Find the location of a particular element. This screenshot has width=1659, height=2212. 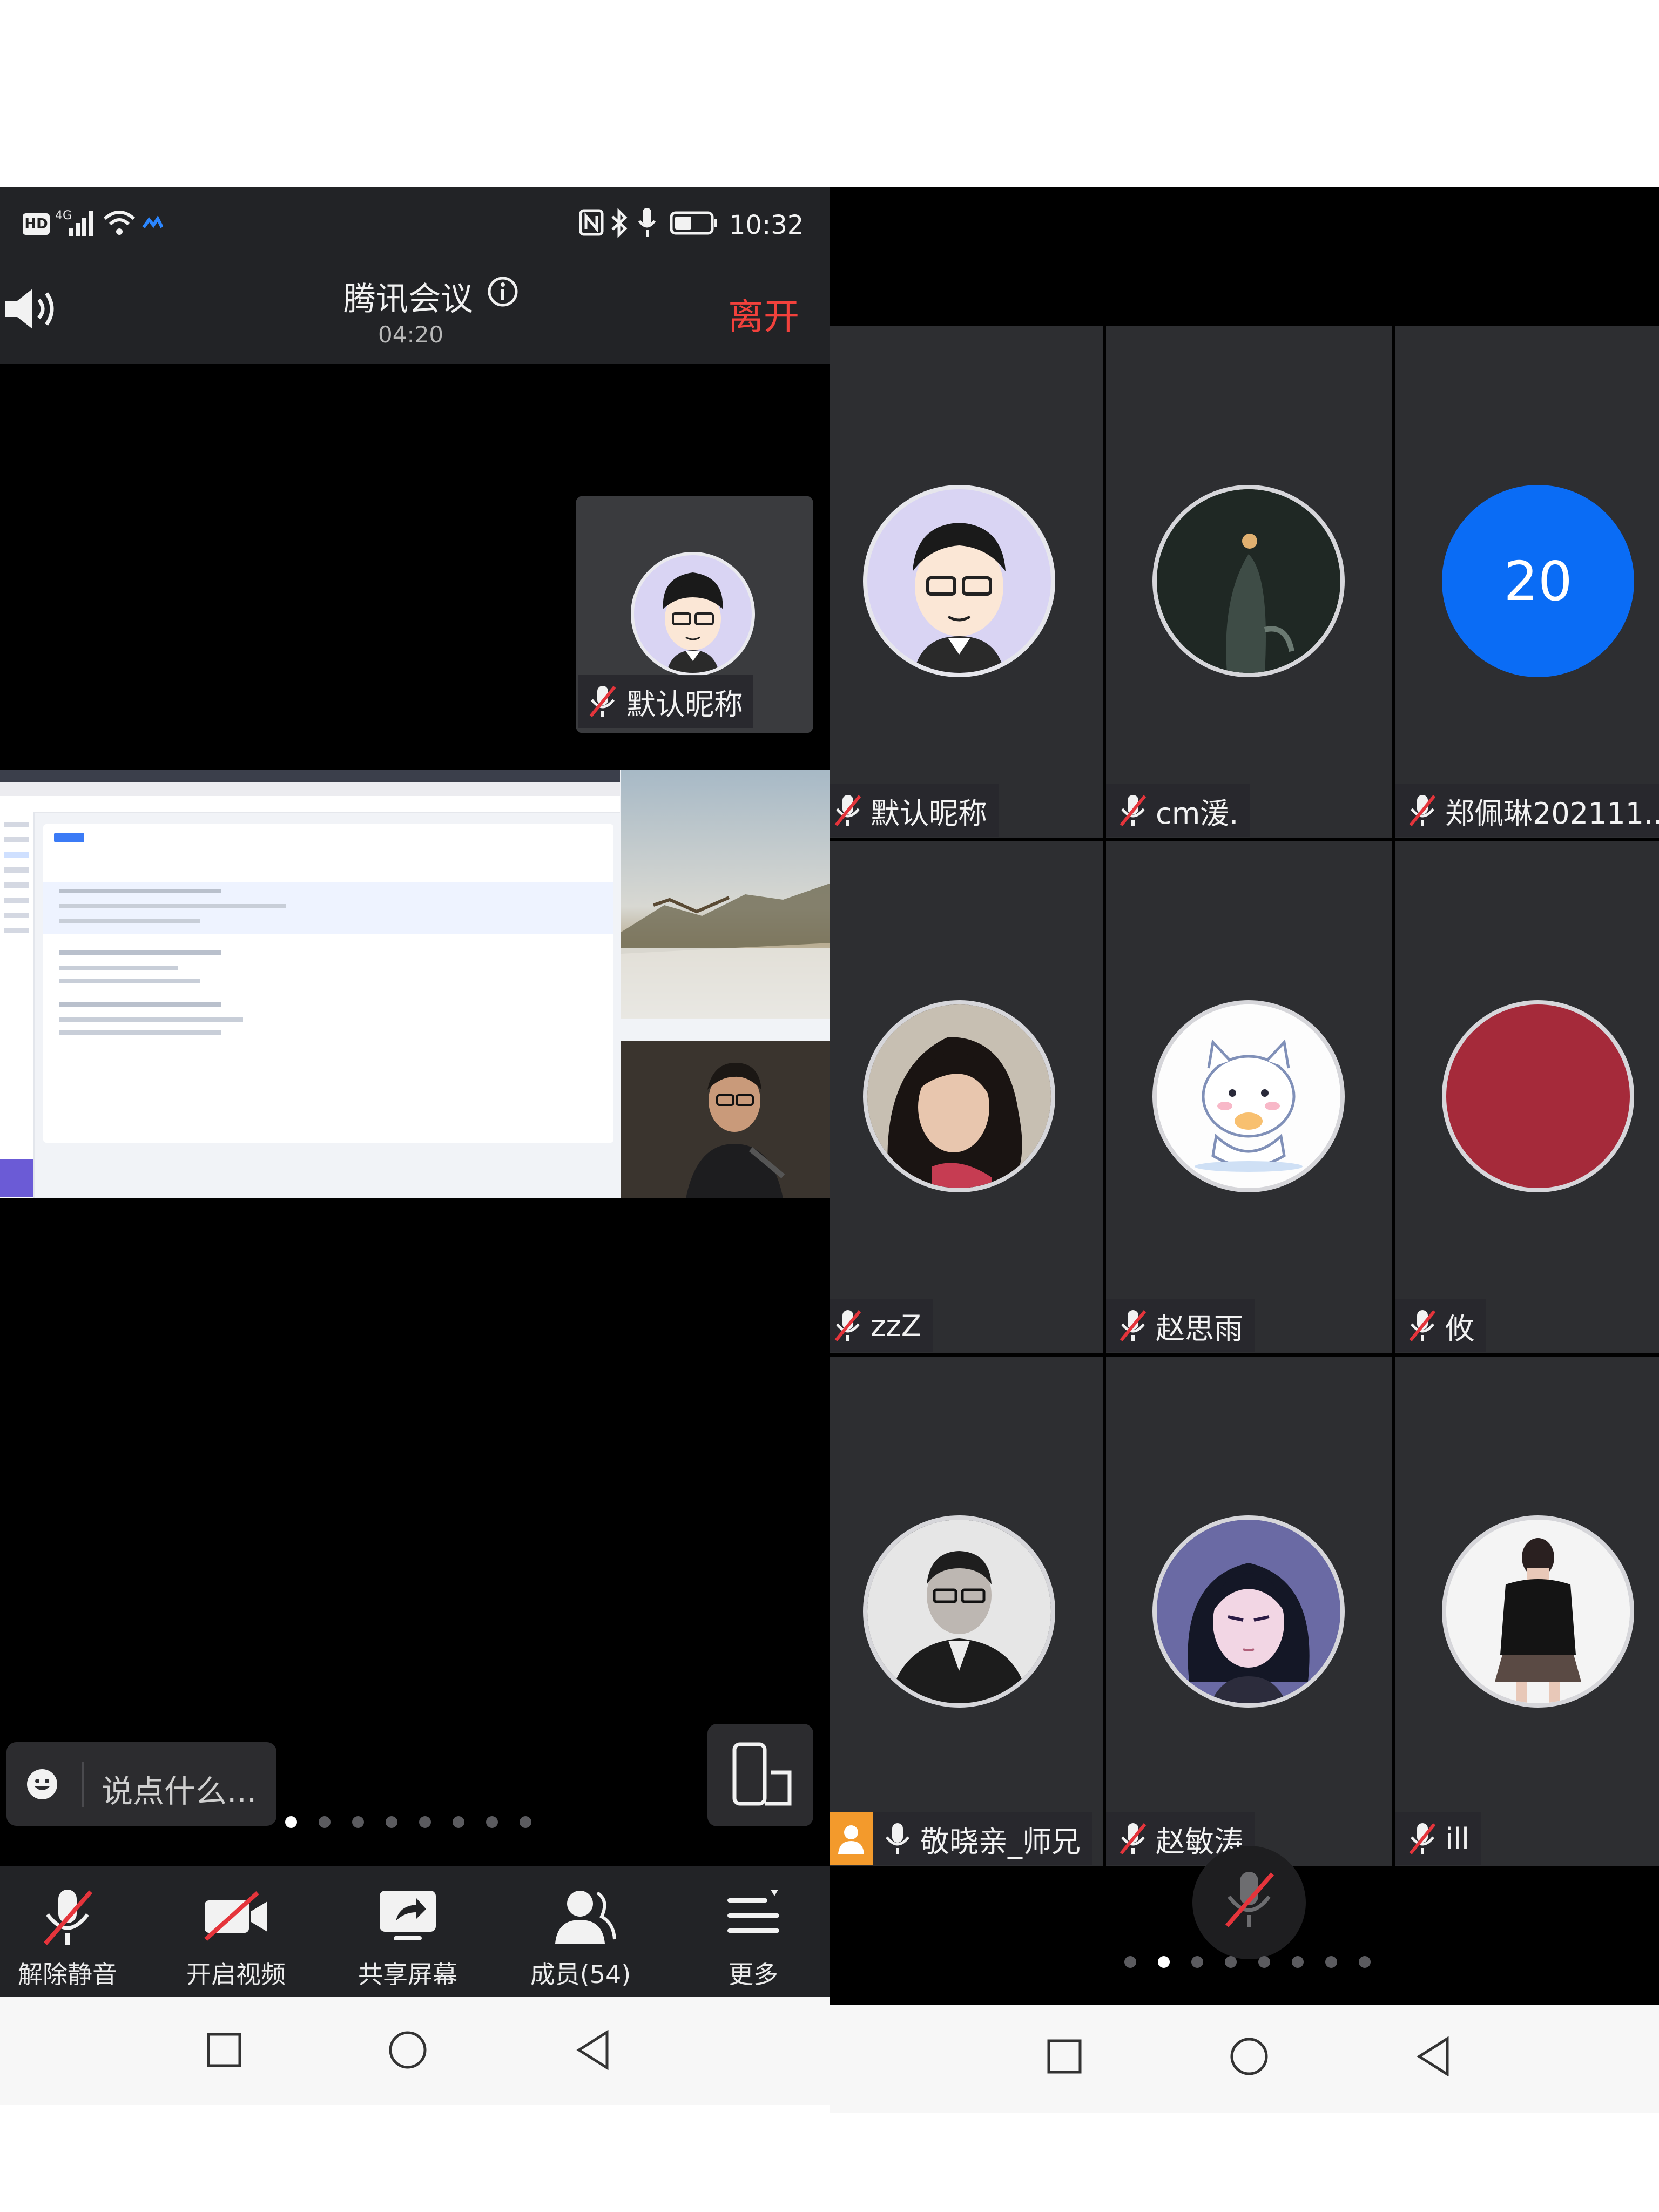

start-video-button: 开启视频 is located at coordinates (236, 1931).